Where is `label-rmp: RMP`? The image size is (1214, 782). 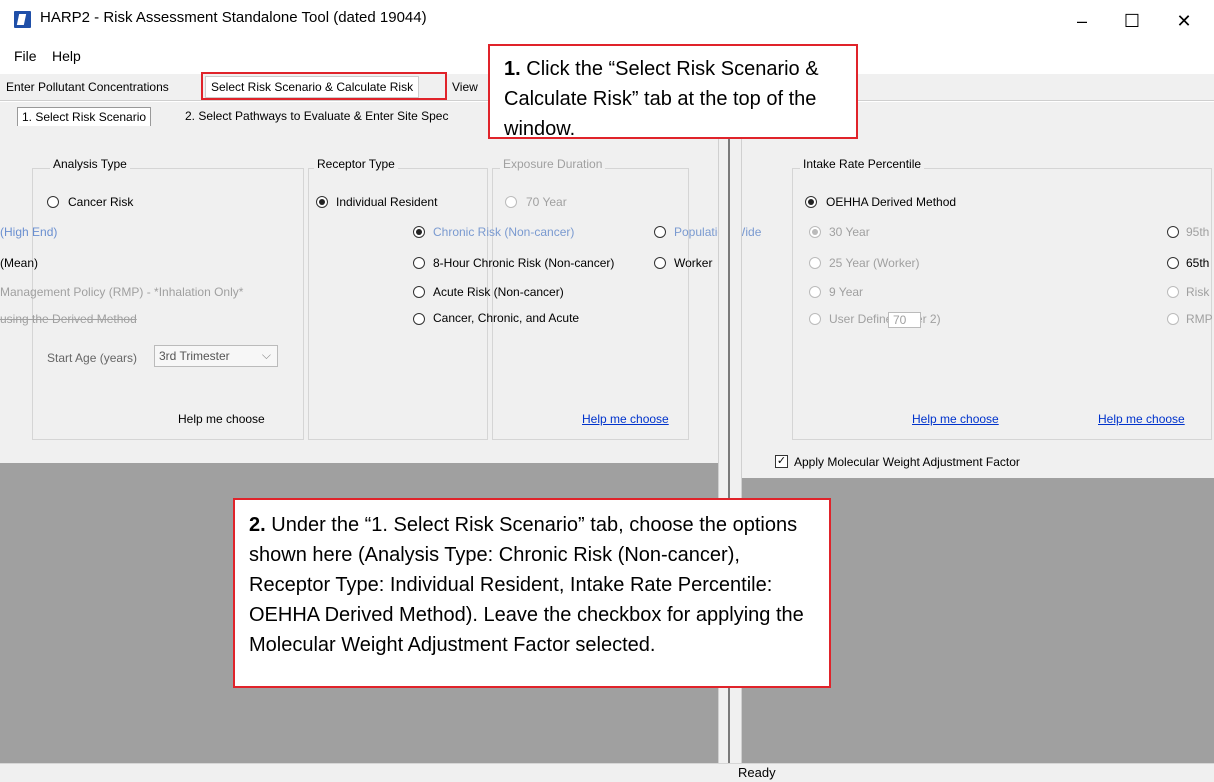 label-rmp: RMP is located at coordinates (1199, 319).